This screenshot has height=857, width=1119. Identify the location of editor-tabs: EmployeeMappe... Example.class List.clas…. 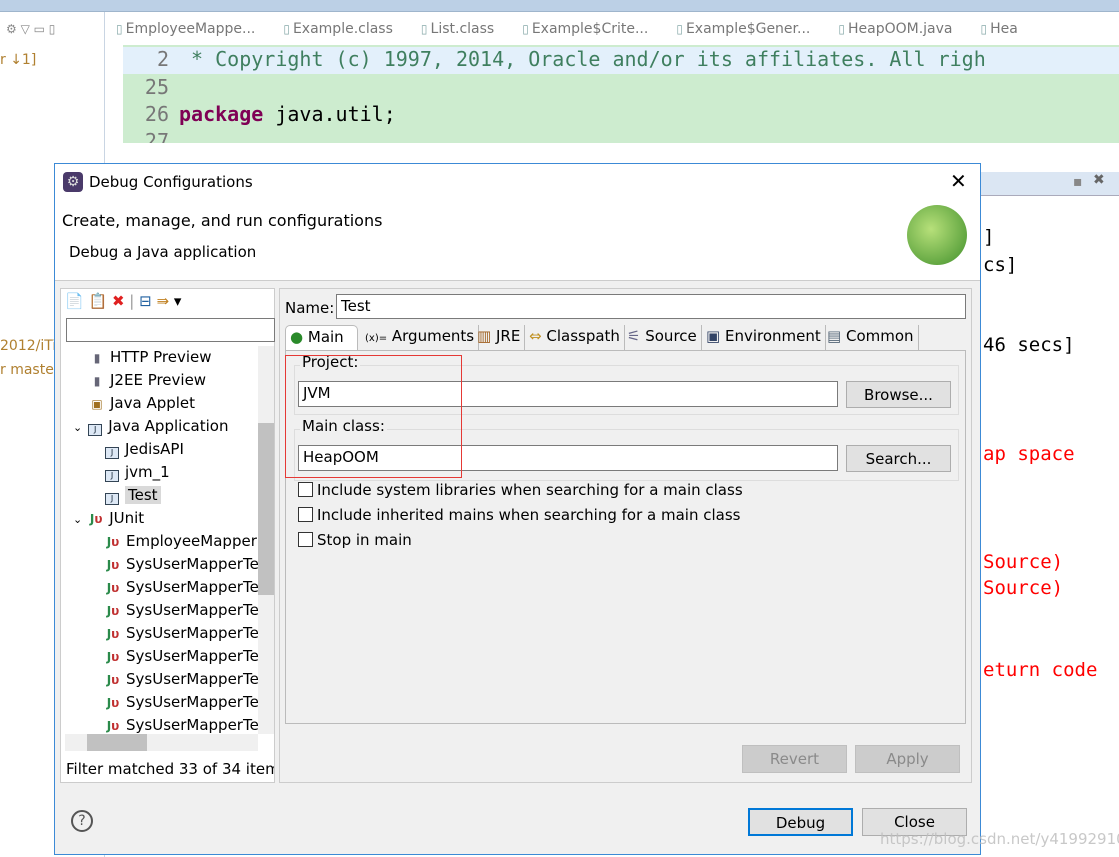
(612, 28).